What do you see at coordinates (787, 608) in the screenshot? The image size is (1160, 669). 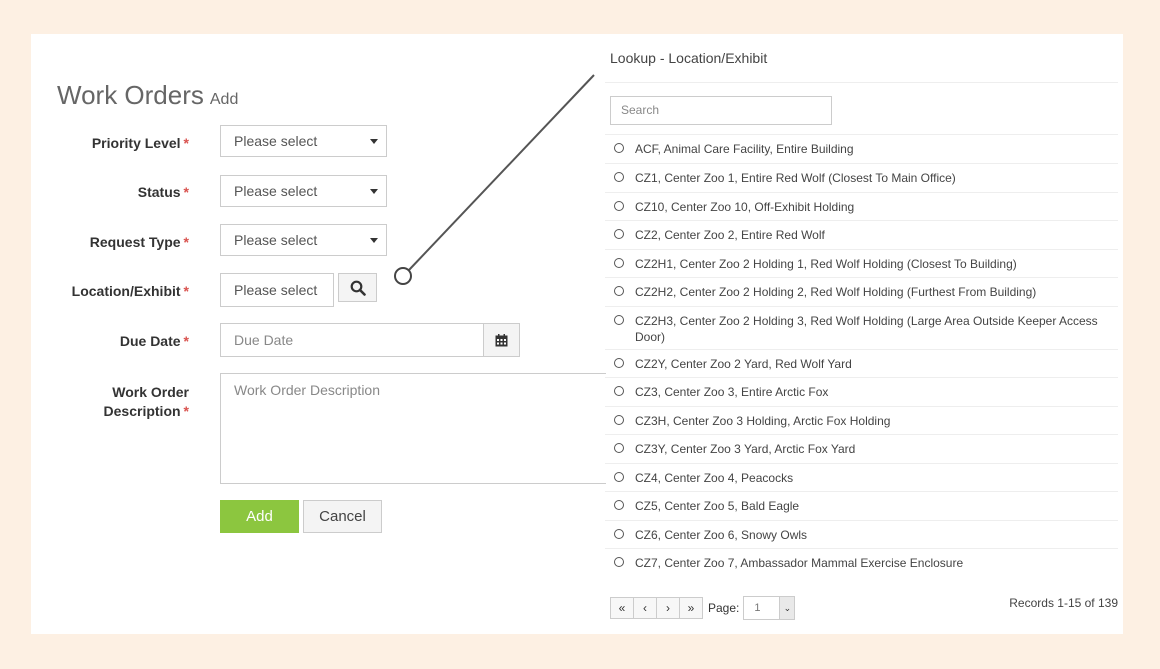 I see `chevron-down-icon: ⌄` at bounding box center [787, 608].